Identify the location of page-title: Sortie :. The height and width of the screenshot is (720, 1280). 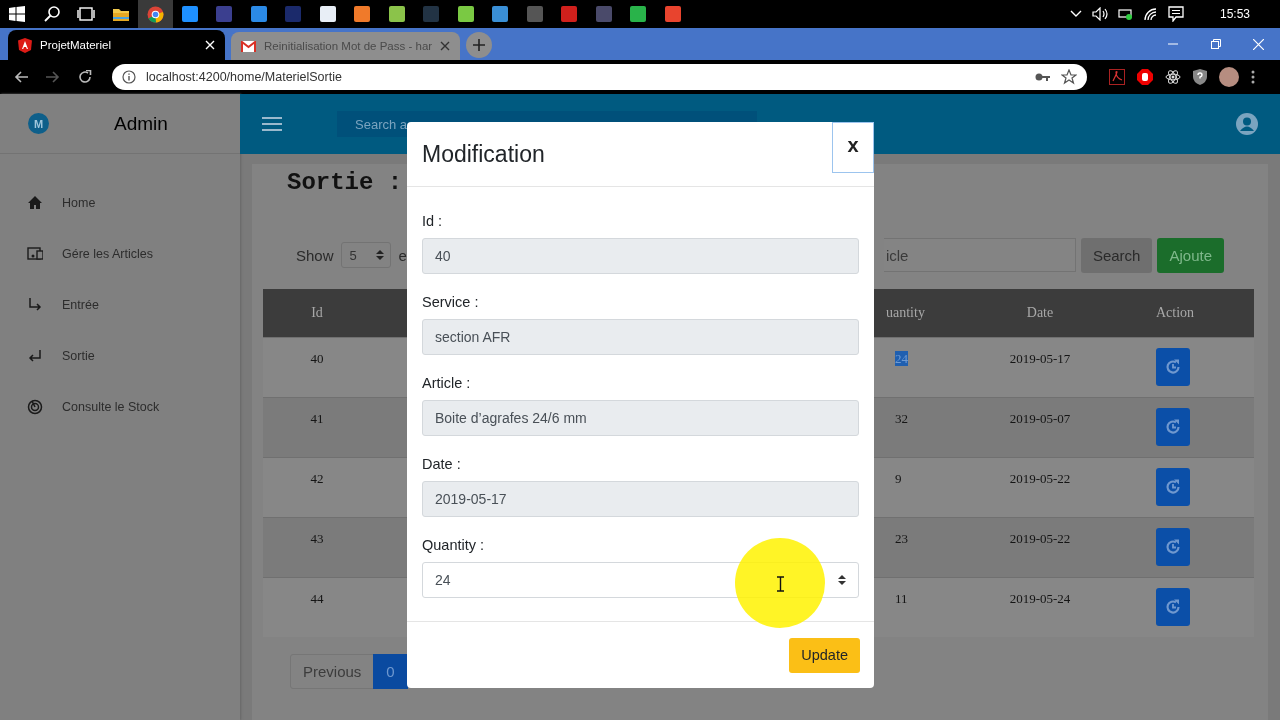
(345, 183).